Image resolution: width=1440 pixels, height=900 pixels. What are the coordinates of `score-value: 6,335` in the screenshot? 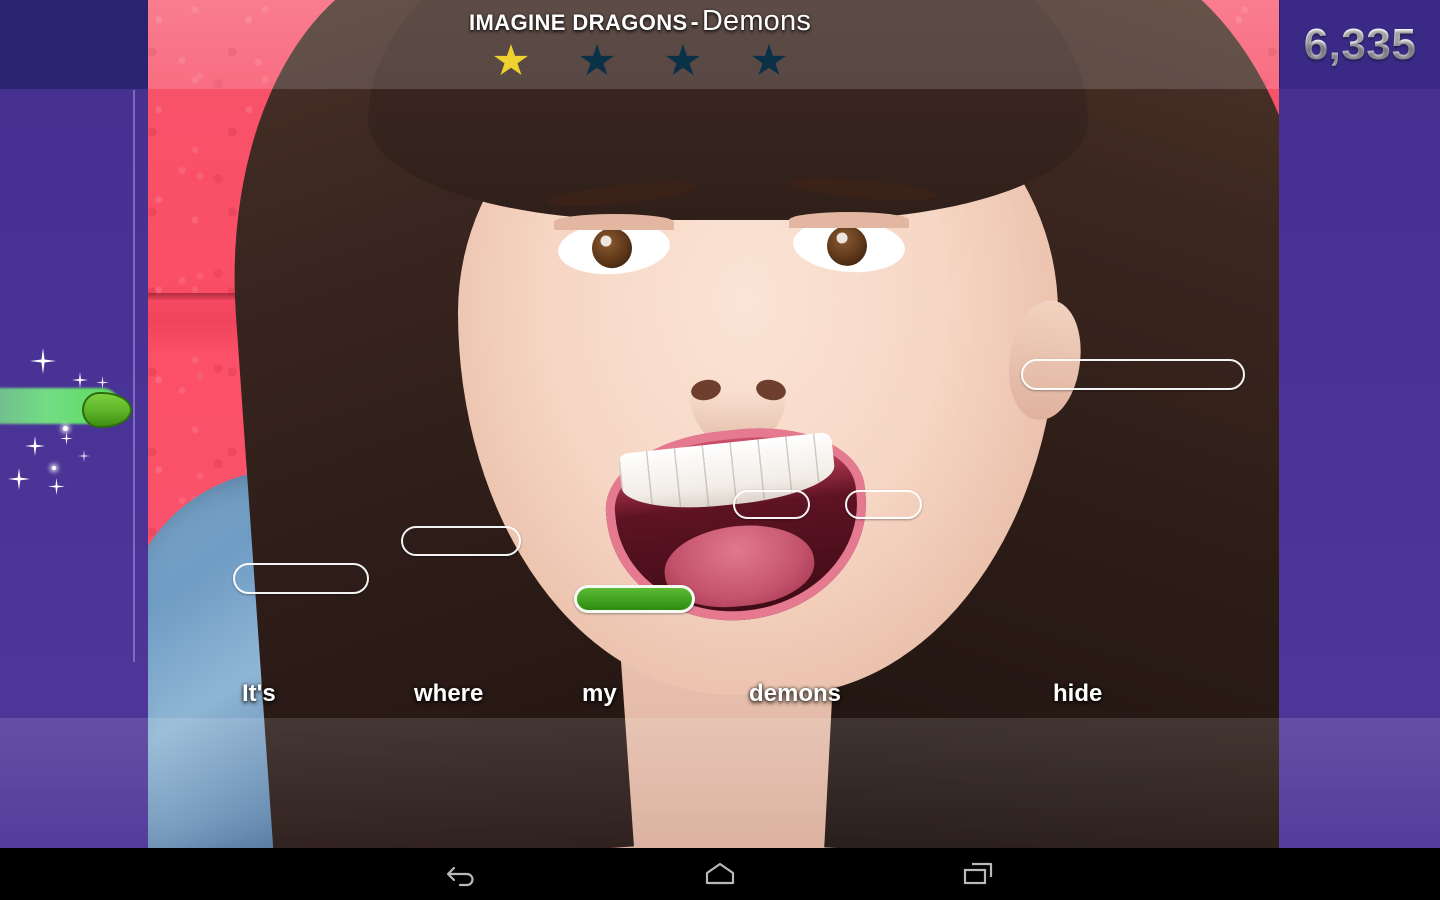 It's located at (1360, 44).